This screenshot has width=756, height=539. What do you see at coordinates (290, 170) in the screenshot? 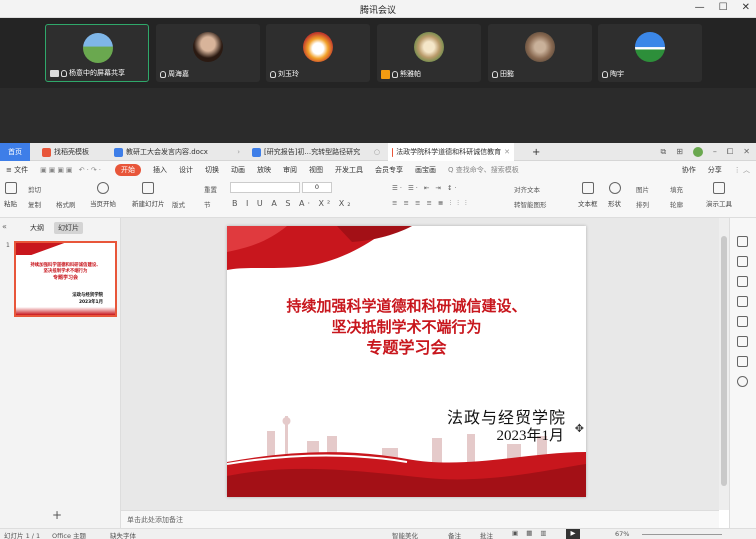
I see `menu-review: 审阅` at bounding box center [290, 170].